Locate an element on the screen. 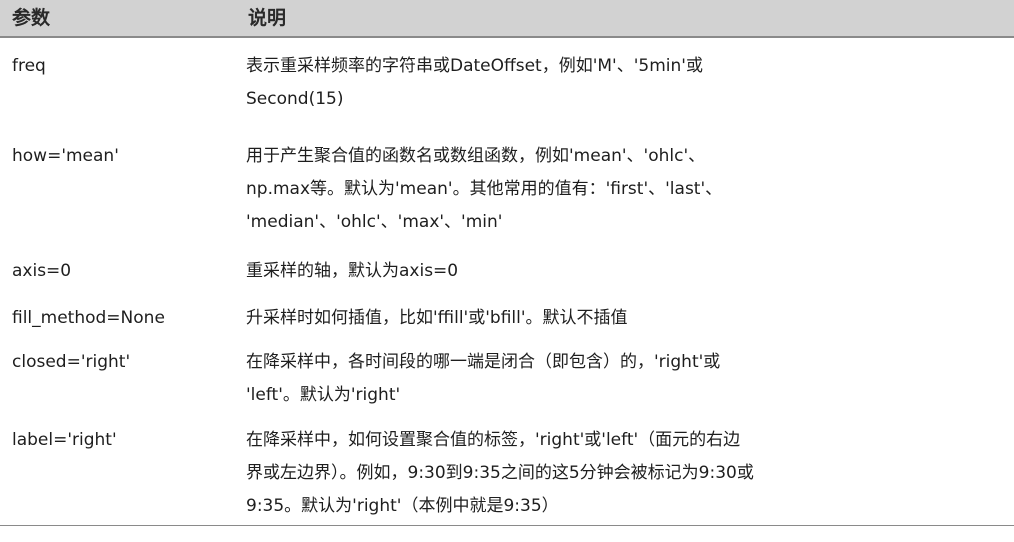  description-line: 用于产生聚合值的函数名或数组函数，例如'mean'、'ohlc'、 is located at coordinates (476, 156).